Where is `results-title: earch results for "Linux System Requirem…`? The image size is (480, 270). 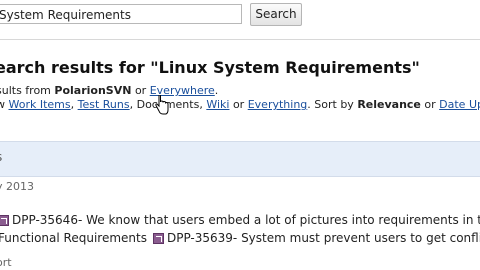
results-title: earch results for "Linux System Requirem… is located at coordinates (210, 67).